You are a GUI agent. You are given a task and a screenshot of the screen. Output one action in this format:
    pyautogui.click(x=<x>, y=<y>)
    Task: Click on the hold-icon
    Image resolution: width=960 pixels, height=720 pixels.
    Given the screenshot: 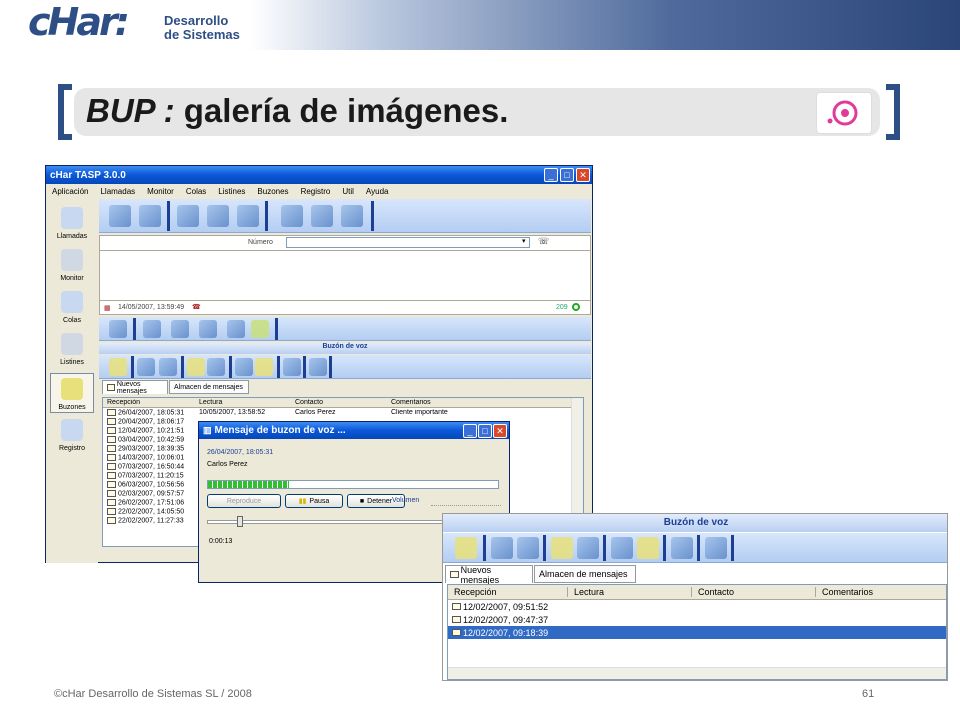 What is the action you would take?
    pyautogui.click(x=218, y=216)
    